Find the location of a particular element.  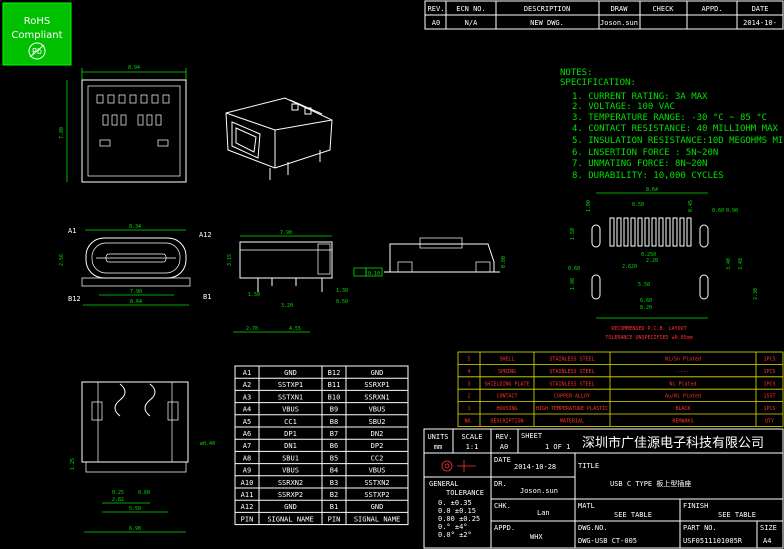

size-value: A4 is located at coordinates (767, 541).